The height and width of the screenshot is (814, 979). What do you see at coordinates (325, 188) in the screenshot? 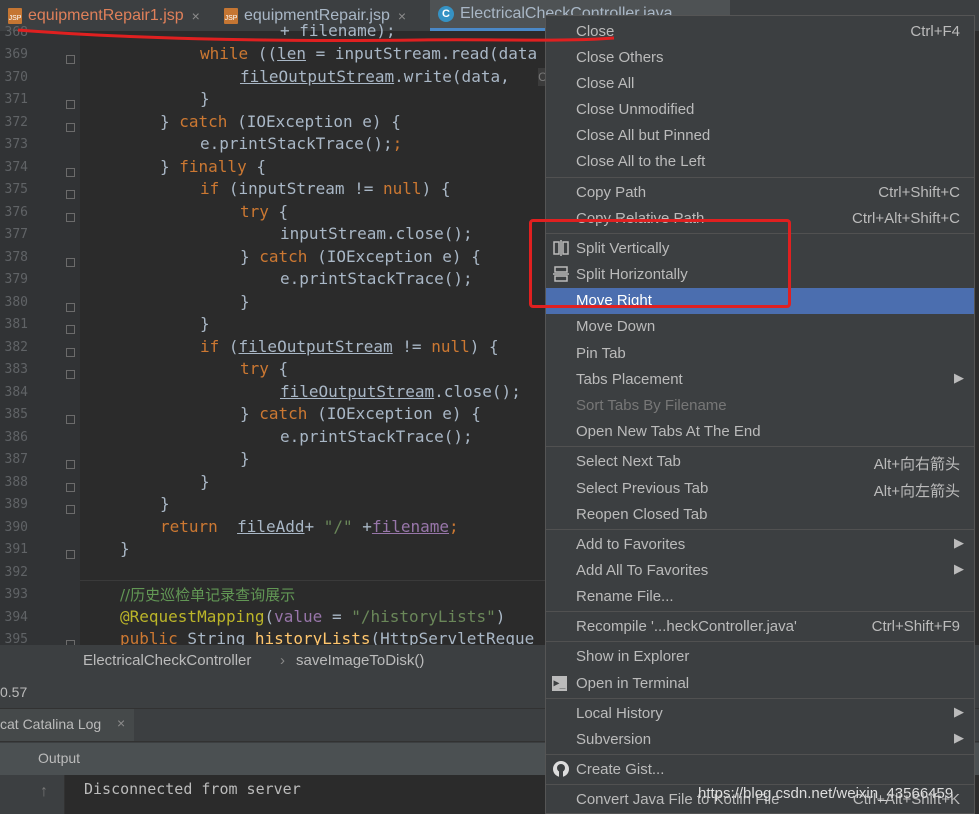
I see `code-line: if (inputStream != null) {` at bounding box center [325, 188].